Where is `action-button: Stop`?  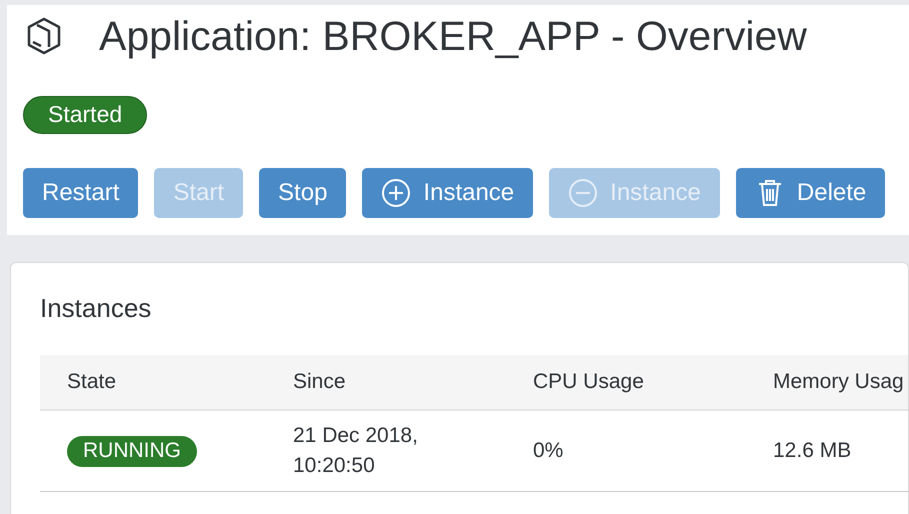
action-button: Stop is located at coordinates (302, 193).